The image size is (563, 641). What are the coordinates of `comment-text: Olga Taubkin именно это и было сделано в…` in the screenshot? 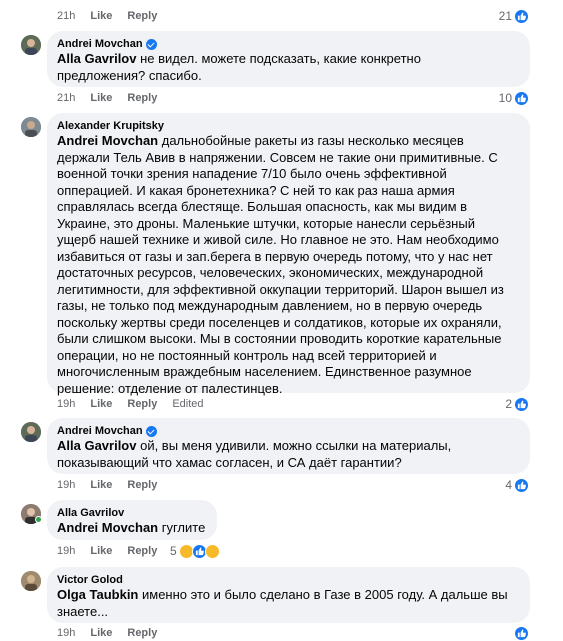 It's located at (288, 603).